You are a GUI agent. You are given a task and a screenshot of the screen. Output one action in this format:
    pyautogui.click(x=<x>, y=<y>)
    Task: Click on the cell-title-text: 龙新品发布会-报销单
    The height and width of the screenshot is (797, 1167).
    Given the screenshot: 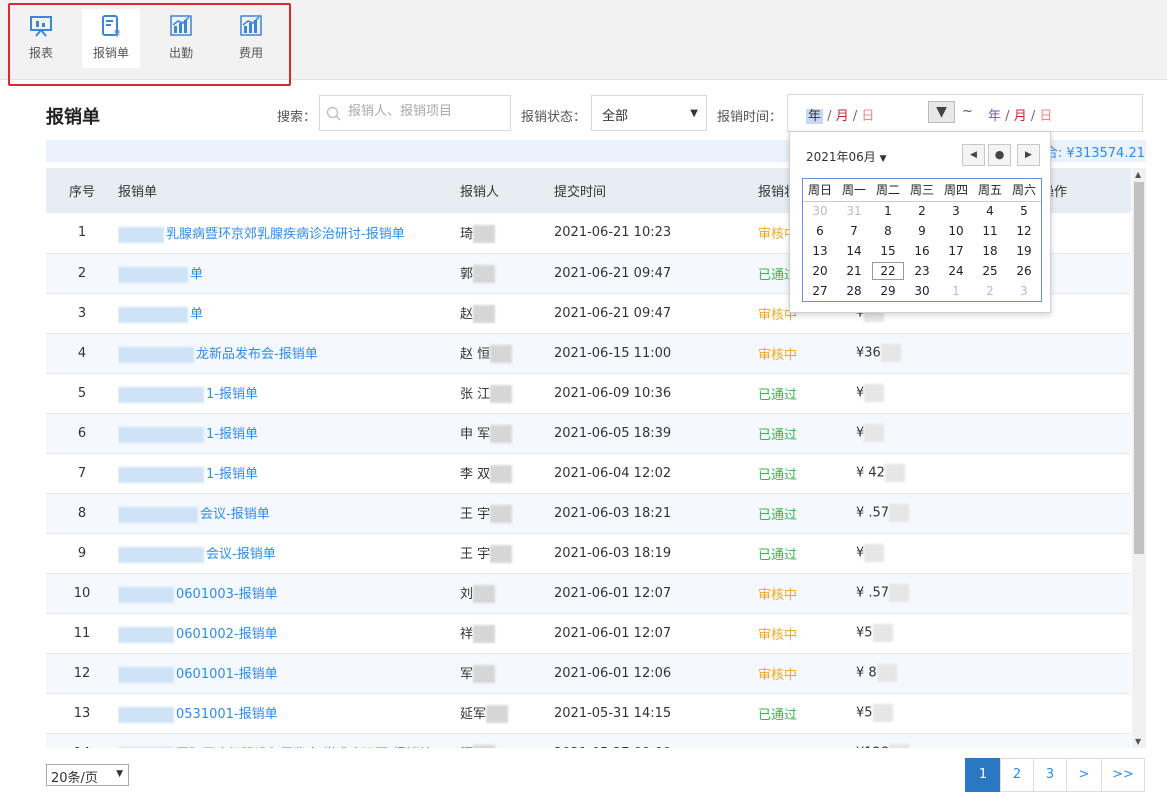 What is the action you would take?
    pyautogui.click(x=257, y=354)
    